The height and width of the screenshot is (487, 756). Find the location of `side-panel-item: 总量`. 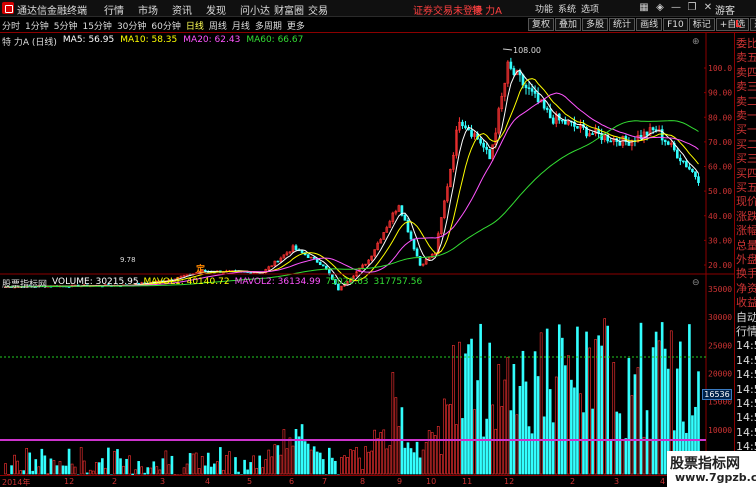

side-panel-item: 总量 is located at coordinates (746, 245).